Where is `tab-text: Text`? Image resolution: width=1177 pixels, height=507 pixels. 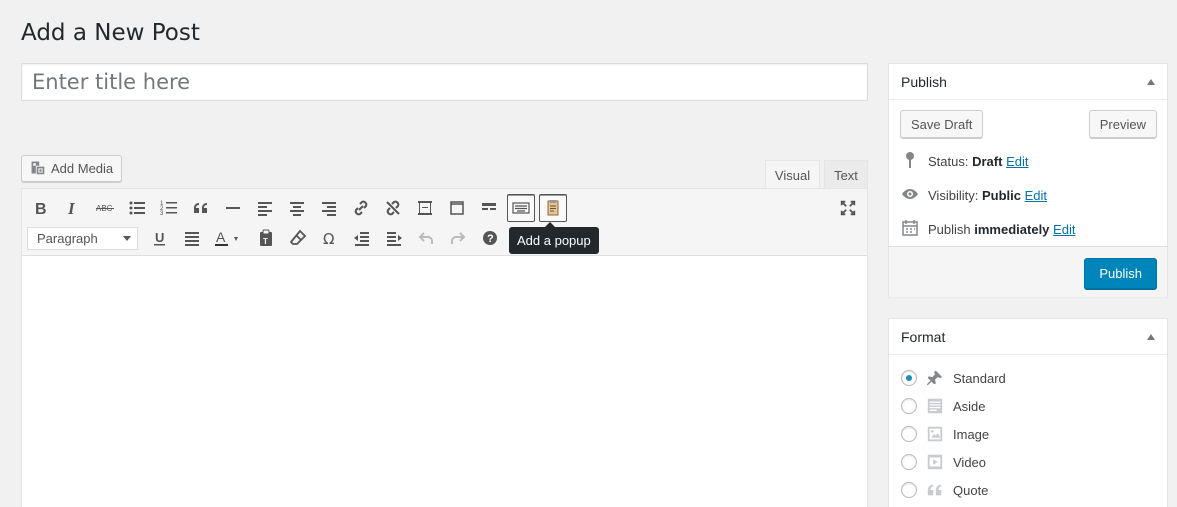
tab-text: Text is located at coordinates (846, 174).